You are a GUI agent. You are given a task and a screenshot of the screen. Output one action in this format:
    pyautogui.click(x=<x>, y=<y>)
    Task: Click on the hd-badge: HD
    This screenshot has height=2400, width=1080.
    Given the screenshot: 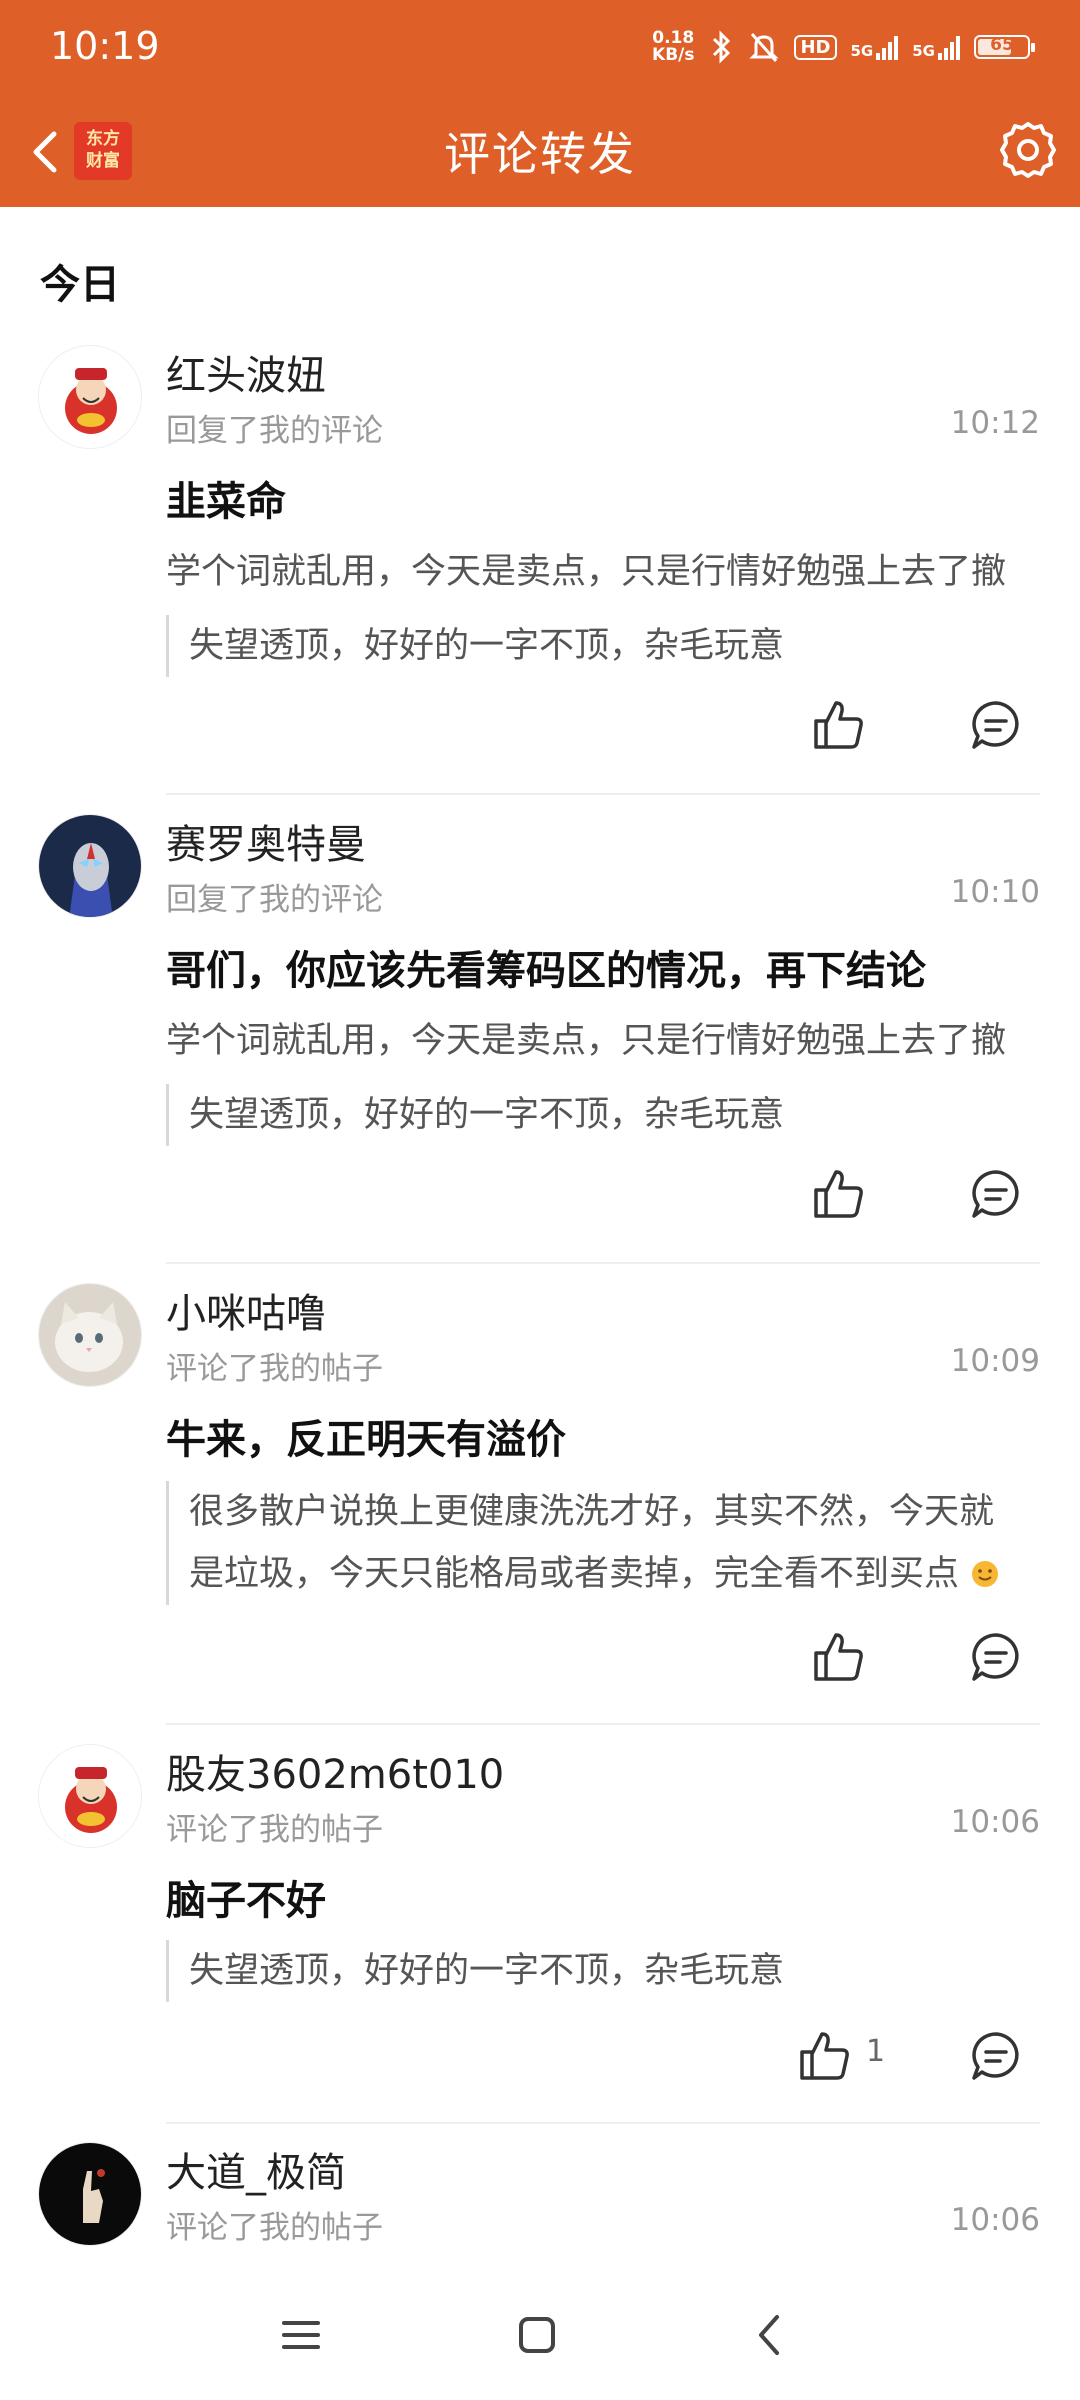 What is the action you would take?
    pyautogui.click(x=815, y=47)
    